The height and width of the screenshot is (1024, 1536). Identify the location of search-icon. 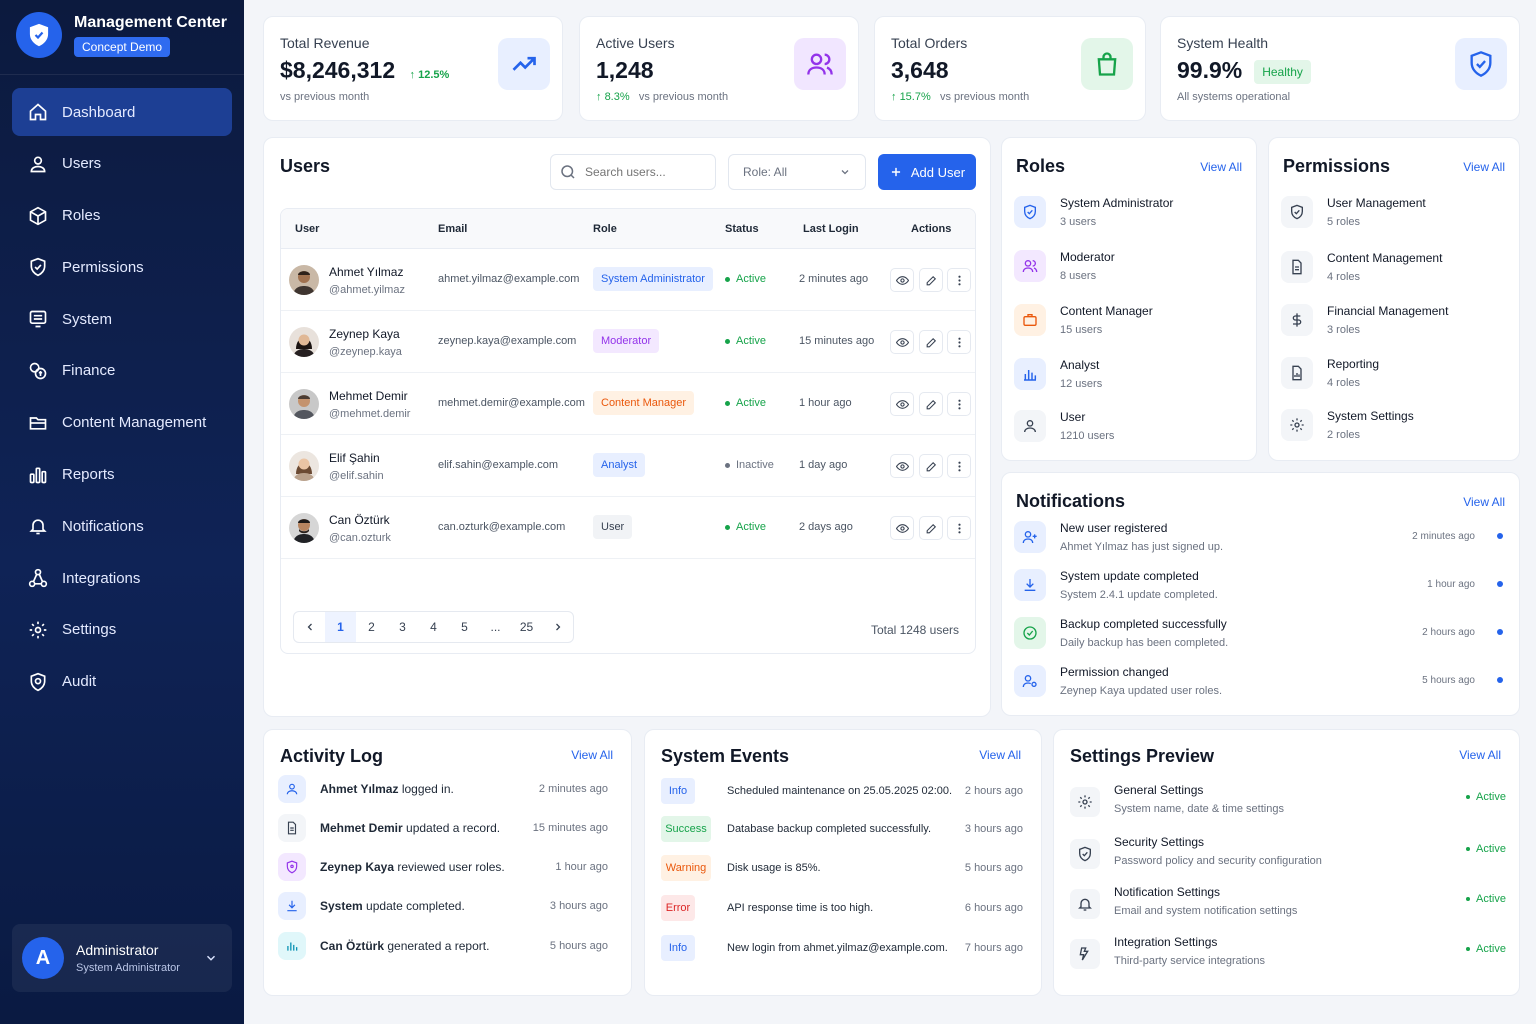
(568, 172).